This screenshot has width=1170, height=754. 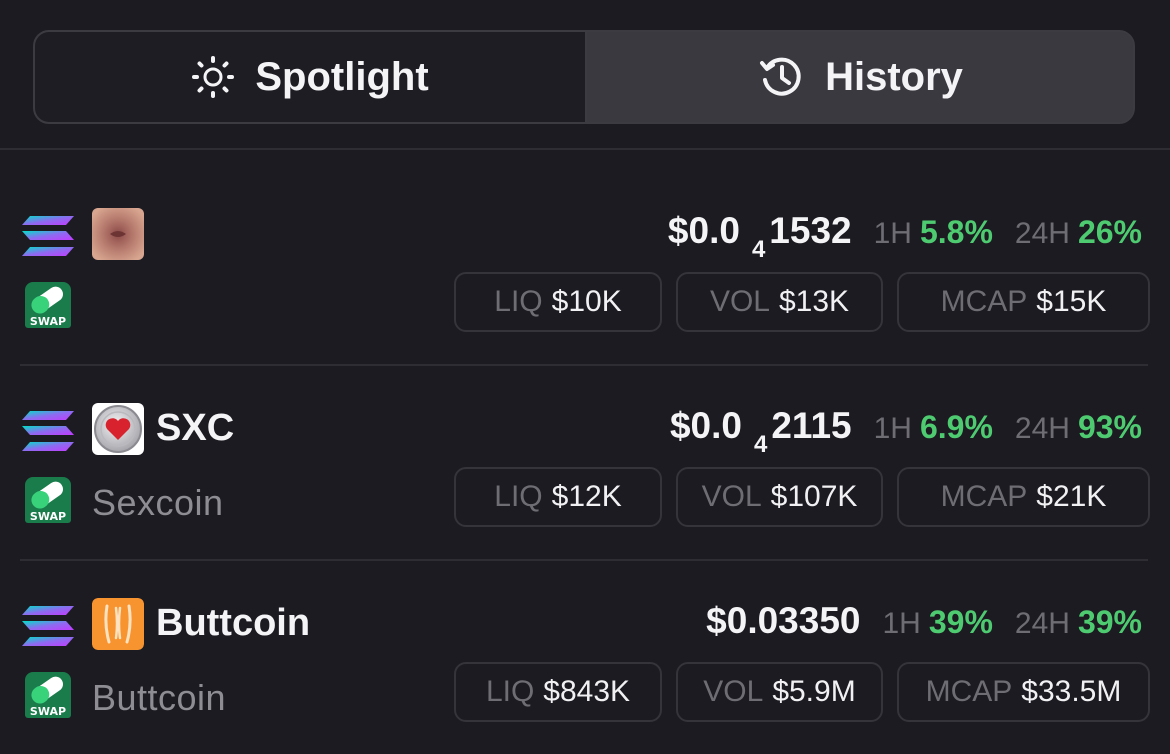 I want to click on stats-row: LIQ $10K VOL $13K MCAP $15K, so click(x=802, y=302).